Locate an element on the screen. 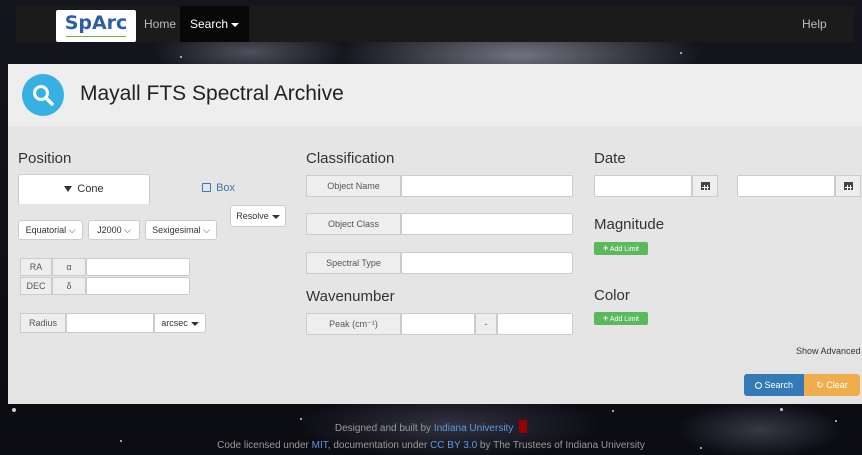 Image resolution: width=862 pixels, height=455 pixels. object-class-label: Object Class is located at coordinates (353, 224).